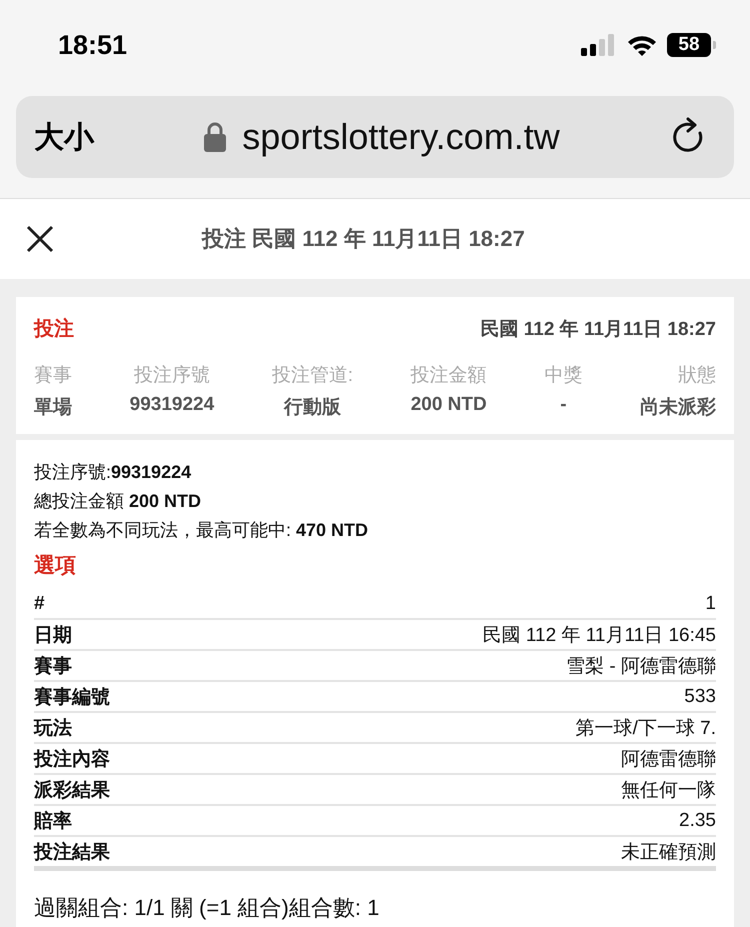  What do you see at coordinates (53, 636) in the screenshot?
I see `row-label: 日期` at bounding box center [53, 636].